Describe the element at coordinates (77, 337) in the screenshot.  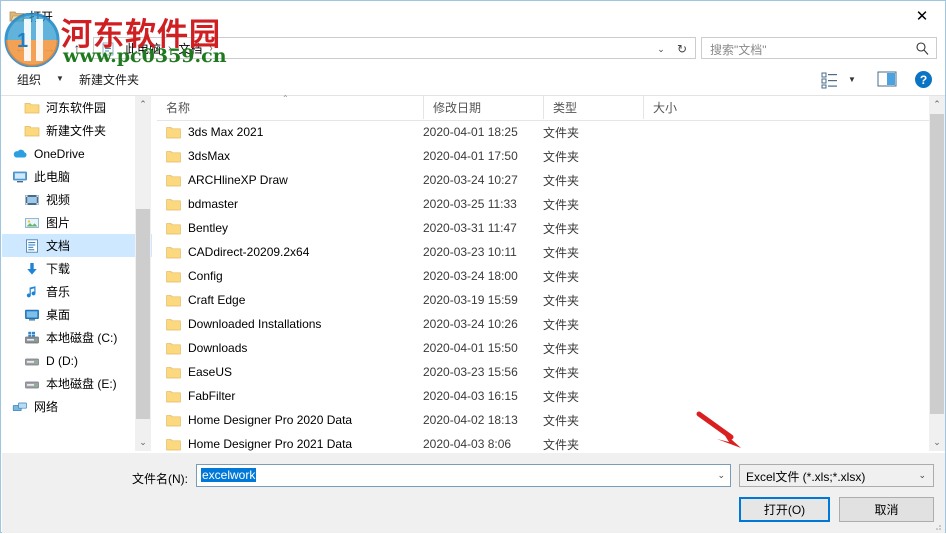
I see `sidebar-item-10: 本地磁盘 (C:)` at that location.